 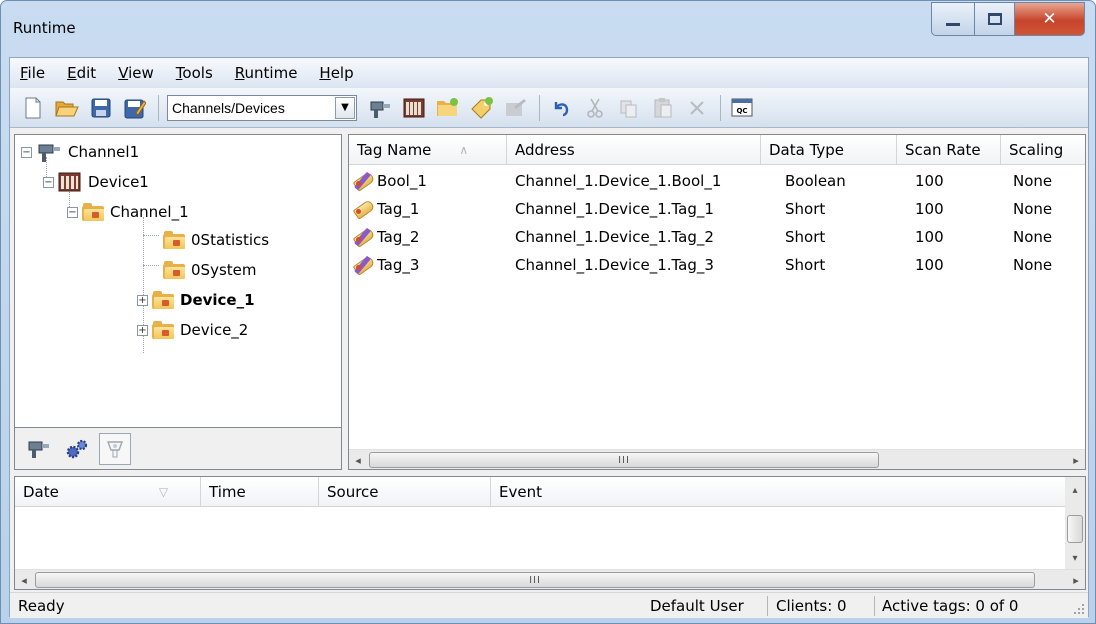 I want to click on open-icon, so click(x=67, y=108).